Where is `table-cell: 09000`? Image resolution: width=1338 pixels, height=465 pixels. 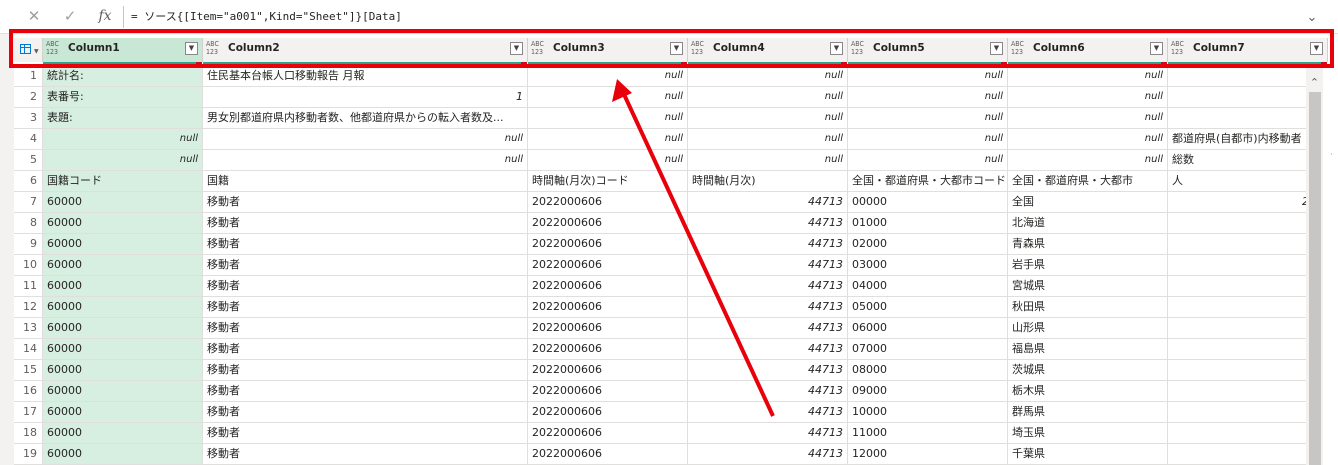
table-cell: 09000 is located at coordinates (928, 391).